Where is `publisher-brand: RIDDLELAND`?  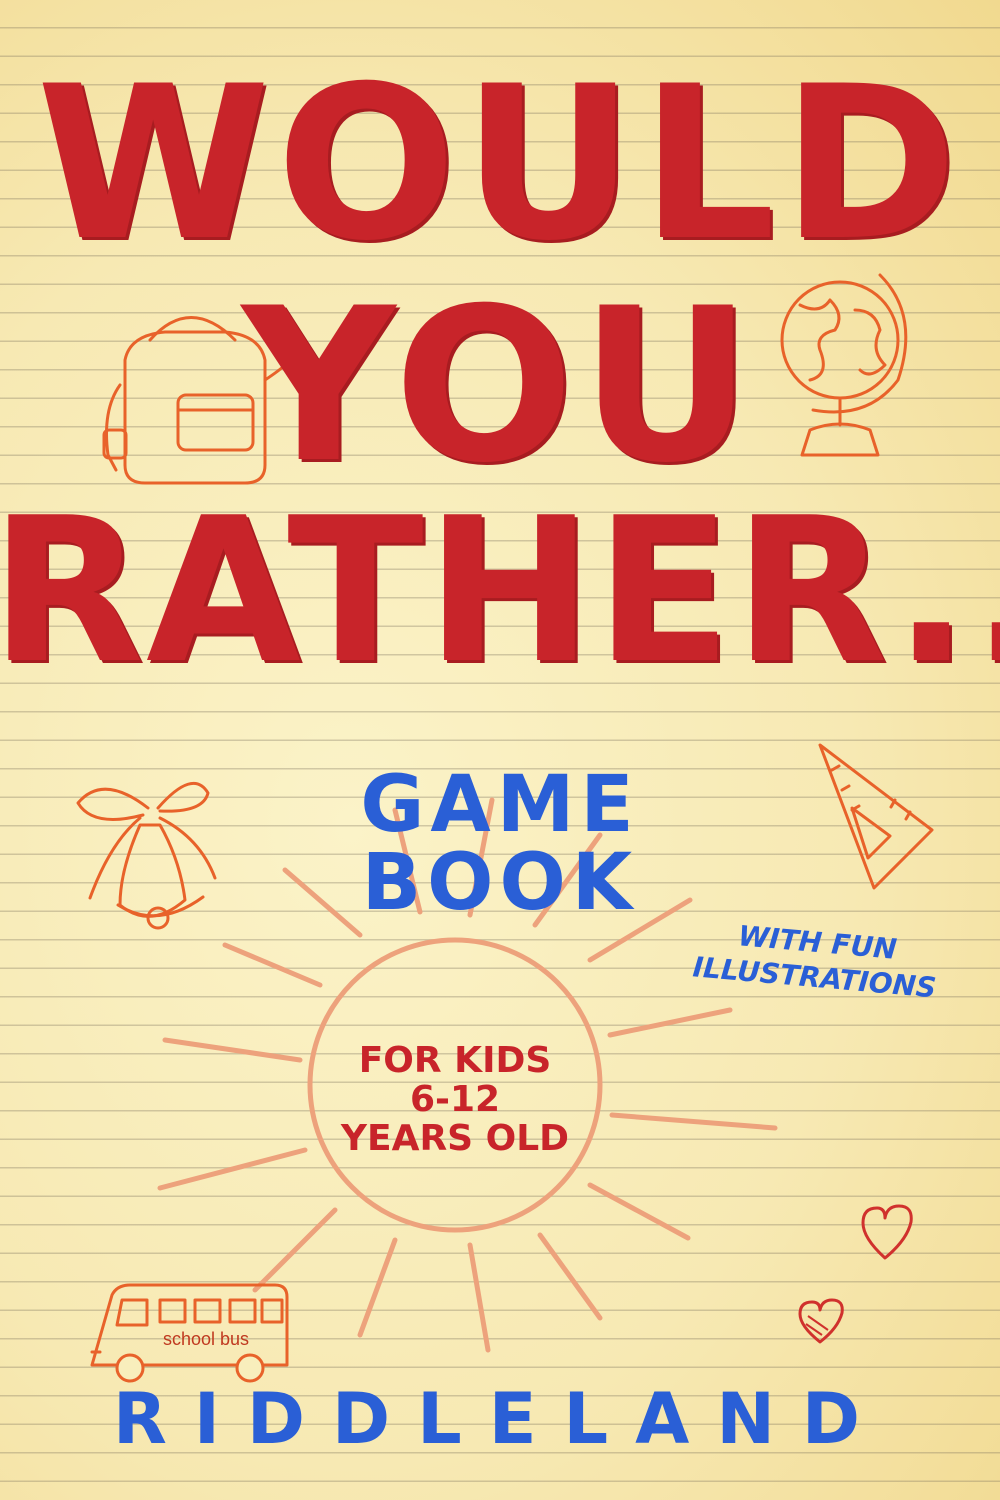 publisher-brand: RIDDLELAND is located at coordinates (500, 1419).